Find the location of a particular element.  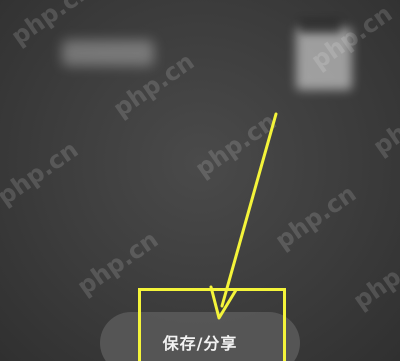

blurred-title-region is located at coordinates (108, 53).